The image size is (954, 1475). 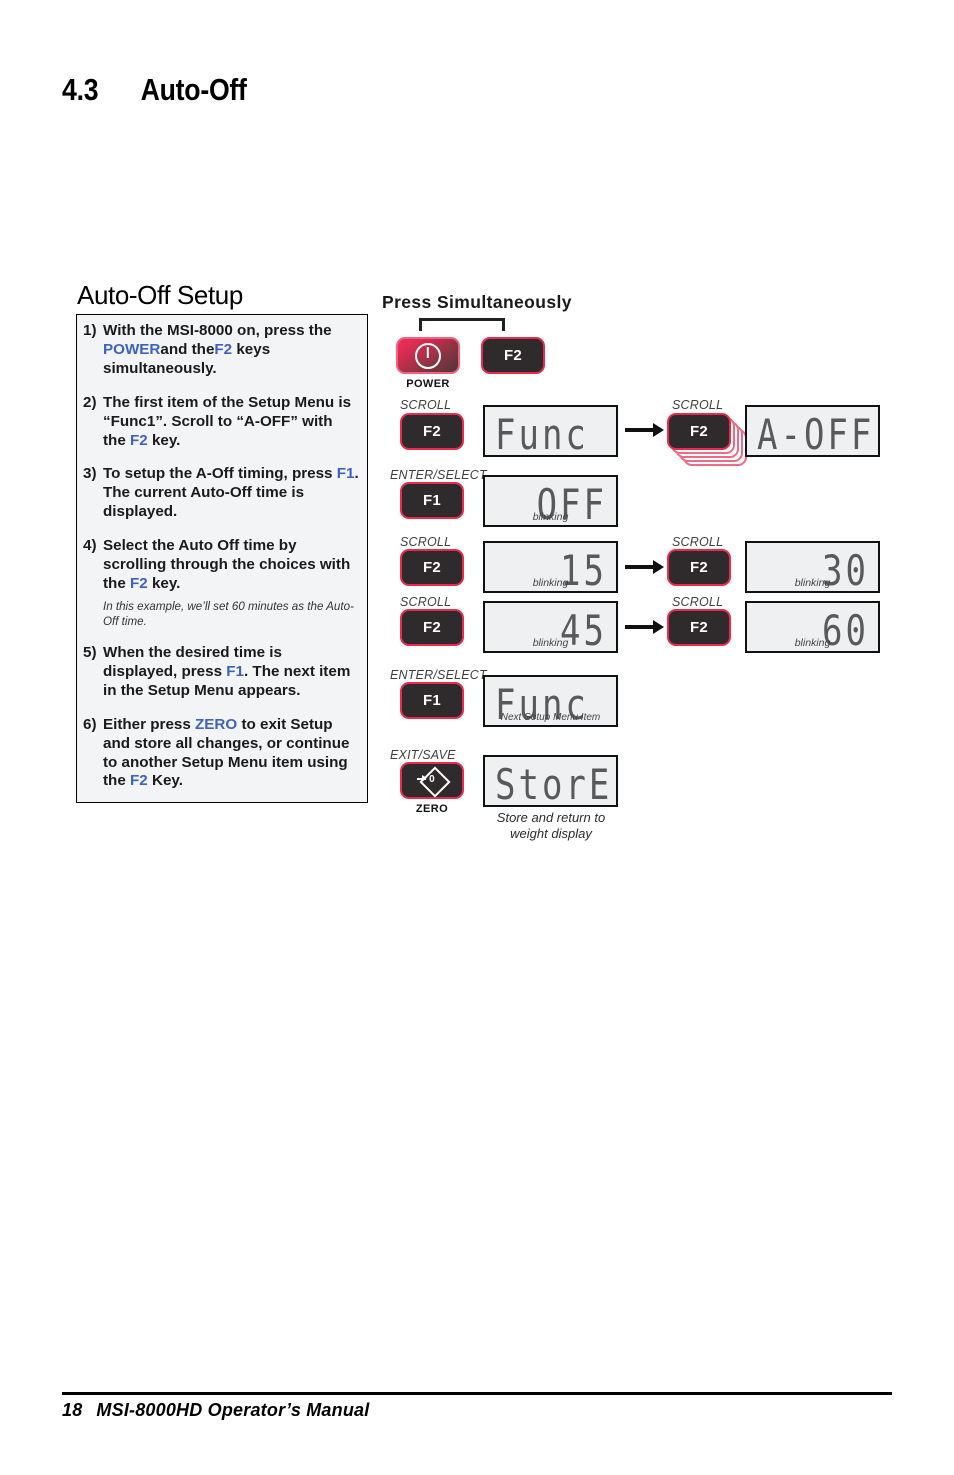 I want to click on row-3-key: F2, so click(x=432, y=567).